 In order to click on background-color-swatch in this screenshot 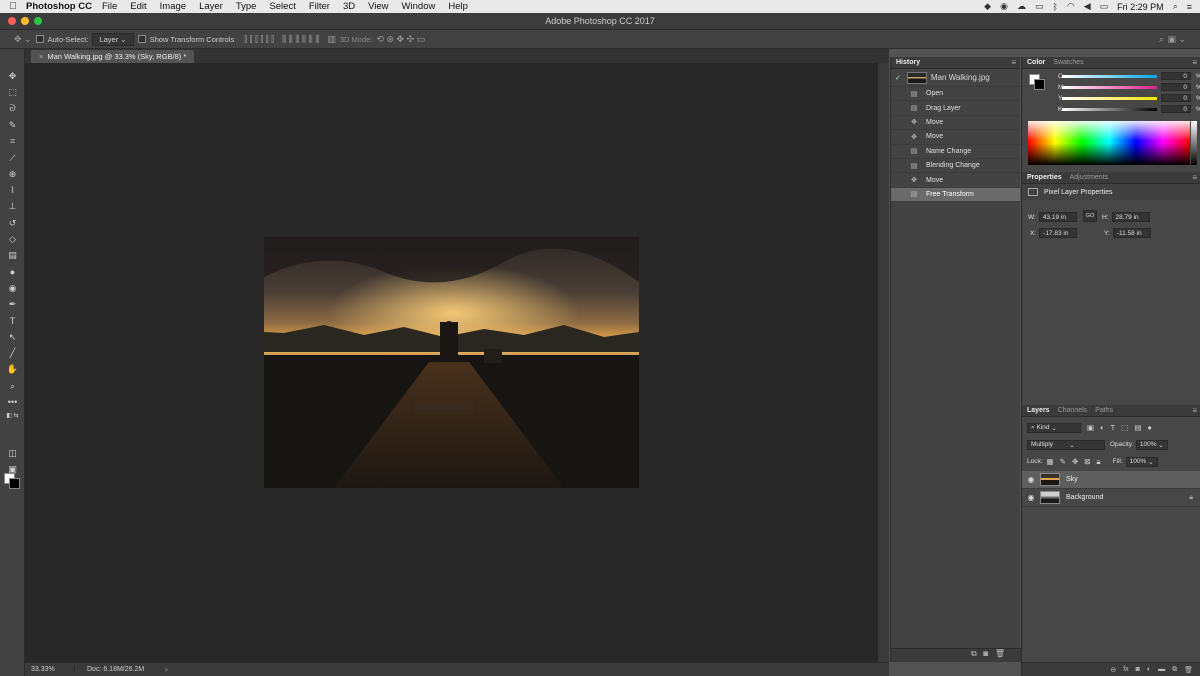, I will do `click(14, 483)`.